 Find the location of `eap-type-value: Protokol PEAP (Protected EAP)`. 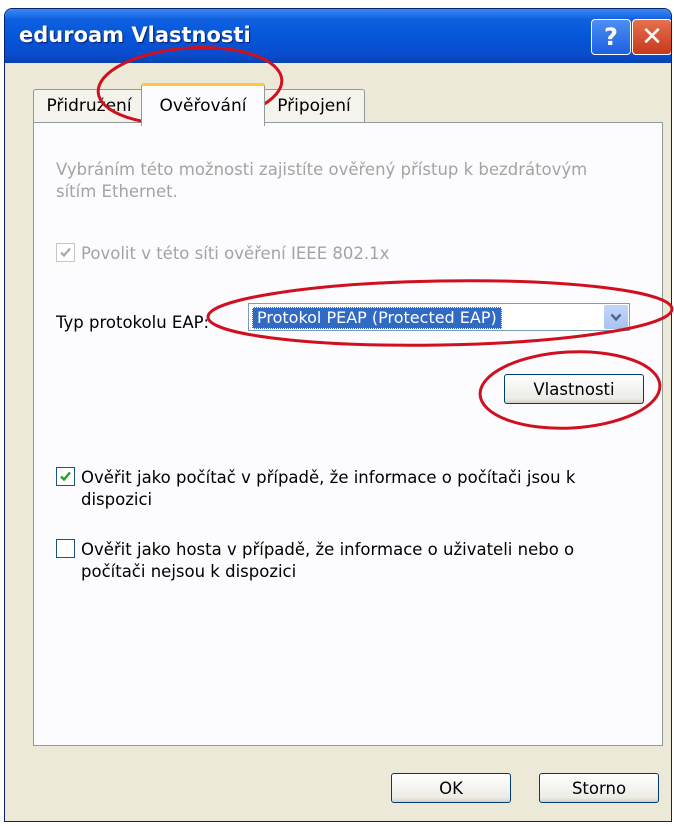

eap-type-value: Protokol PEAP (Protected EAP) is located at coordinates (377, 318).